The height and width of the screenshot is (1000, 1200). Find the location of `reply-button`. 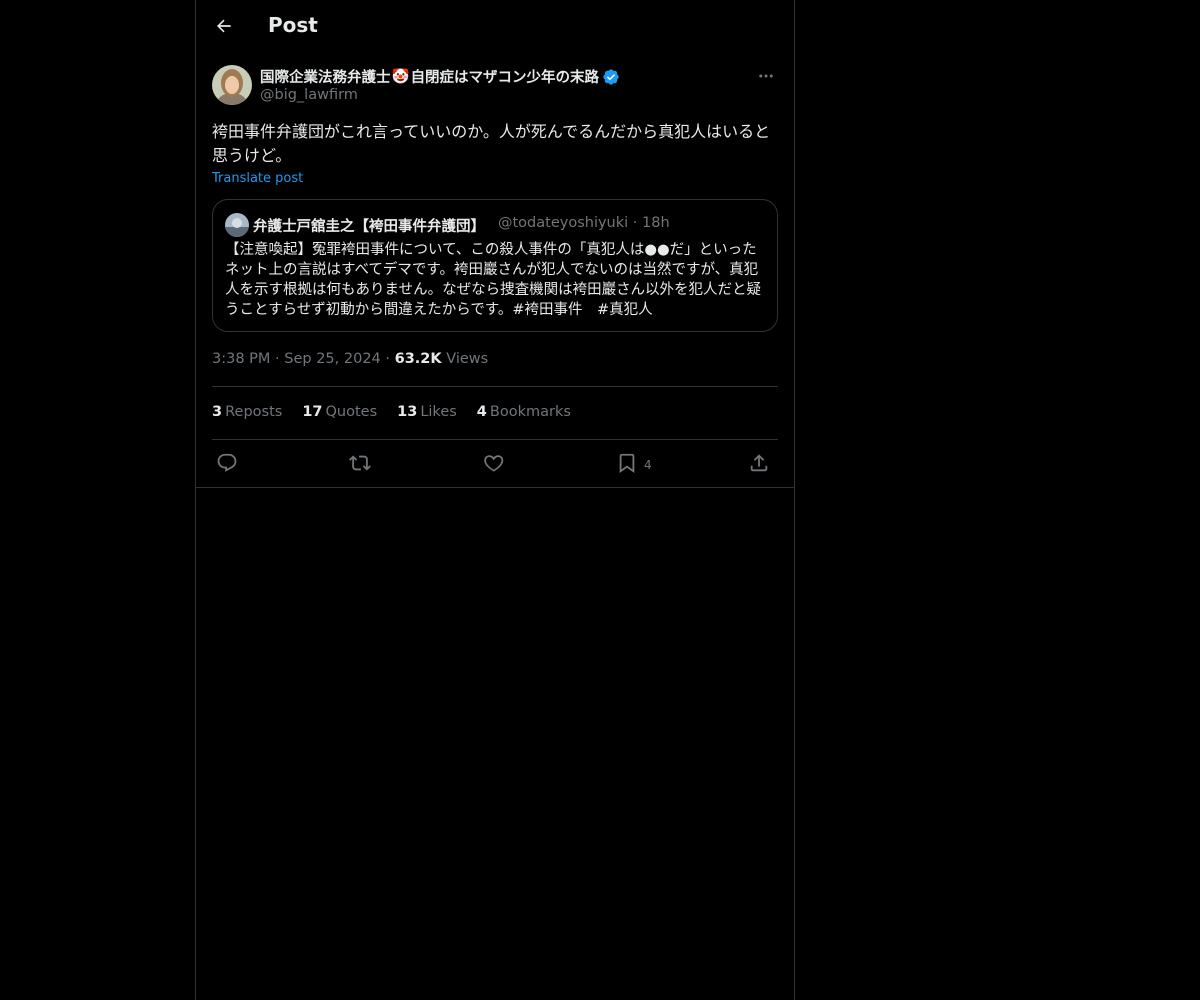

reply-button is located at coordinates (227, 463).